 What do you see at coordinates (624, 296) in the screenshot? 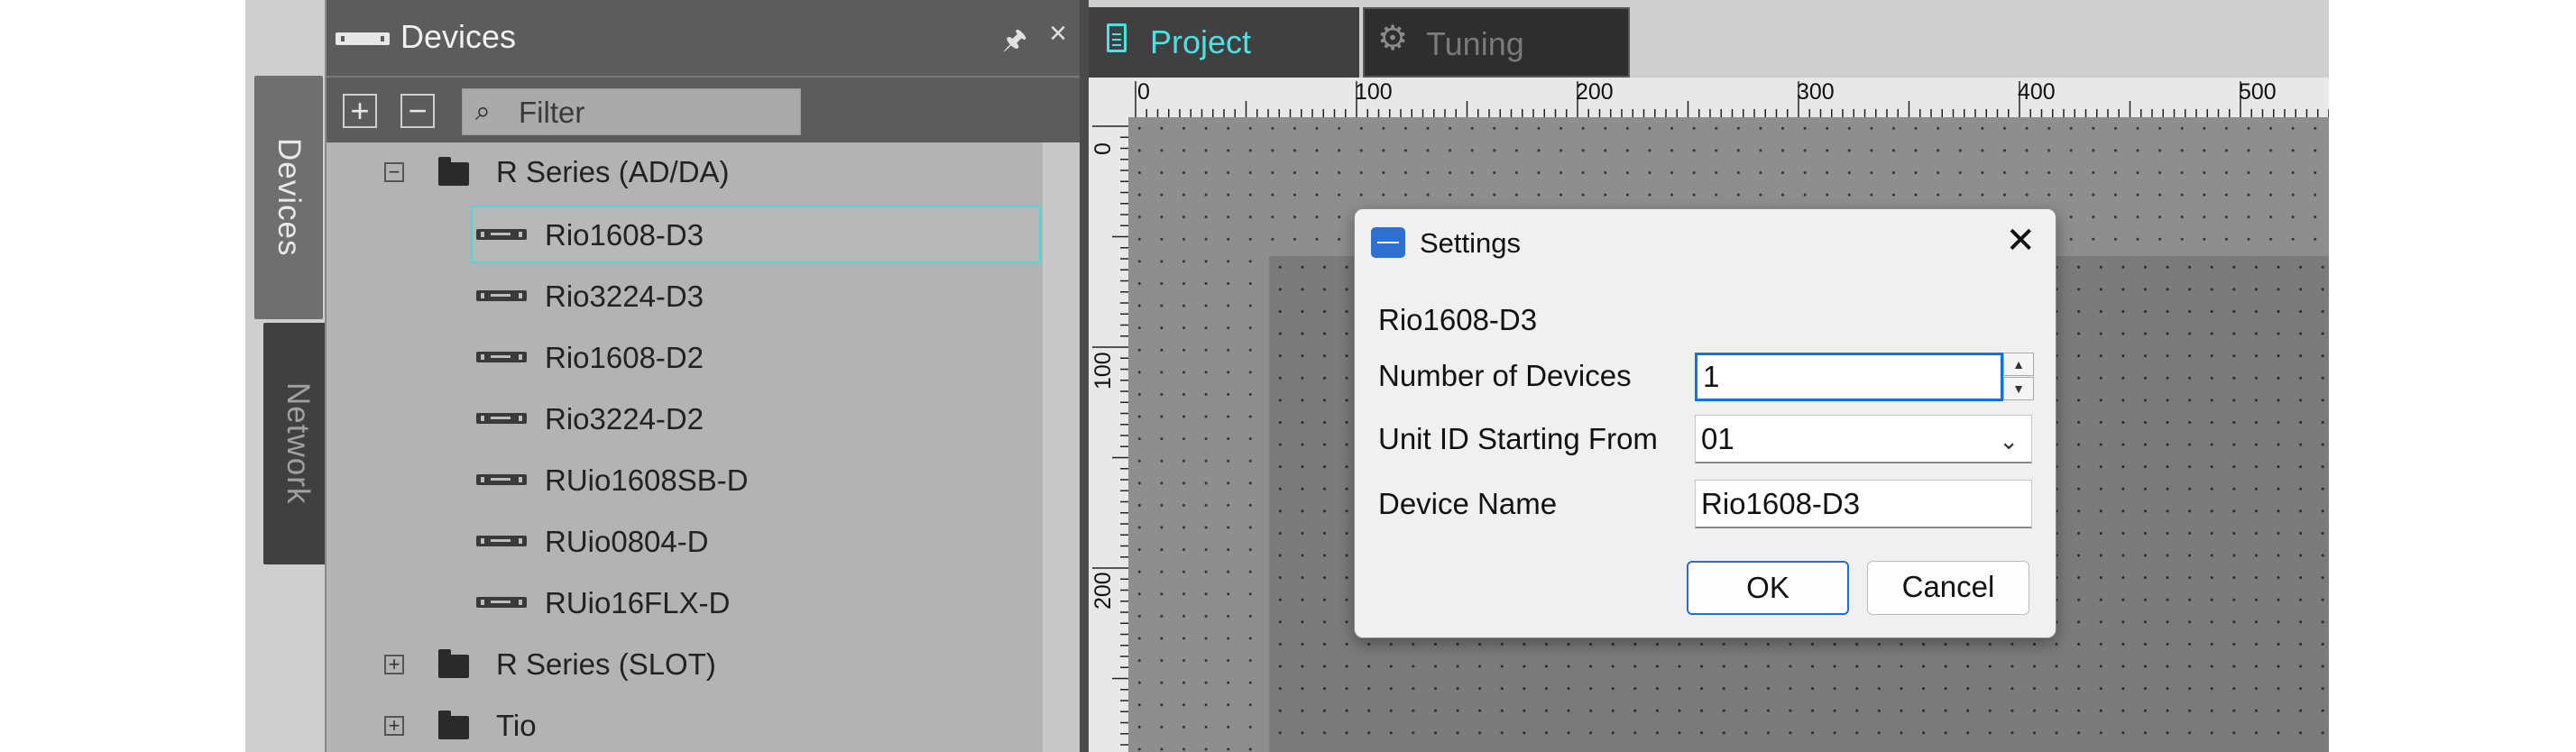
I see `tree-item-label: Rio3224-D3` at bounding box center [624, 296].